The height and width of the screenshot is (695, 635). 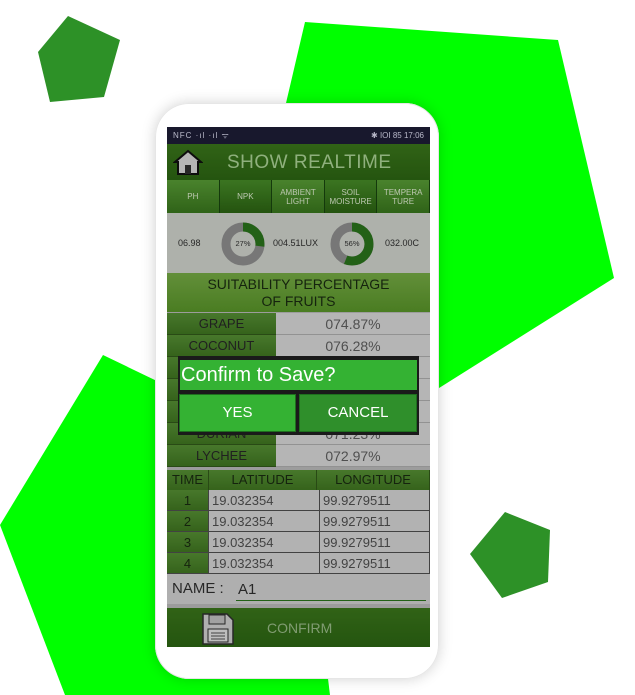 I want to click on yes-button: YES, so click(x=237, y=413).